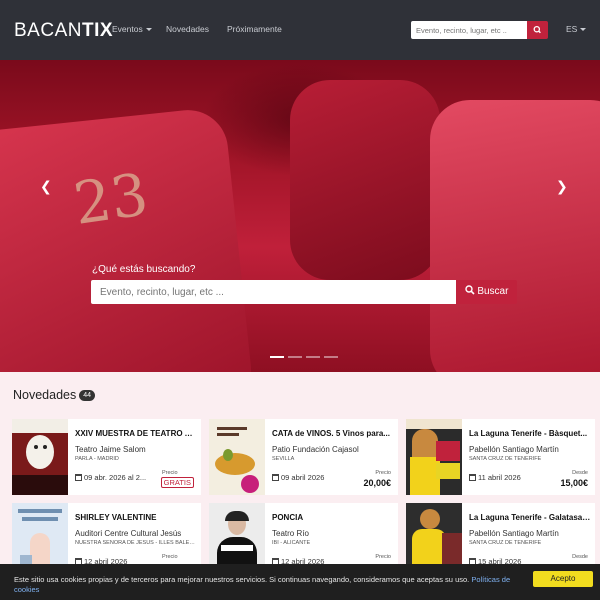 This screenshot has width=600, height=600. I want to click on seat-number: 23, so click(111, 199).